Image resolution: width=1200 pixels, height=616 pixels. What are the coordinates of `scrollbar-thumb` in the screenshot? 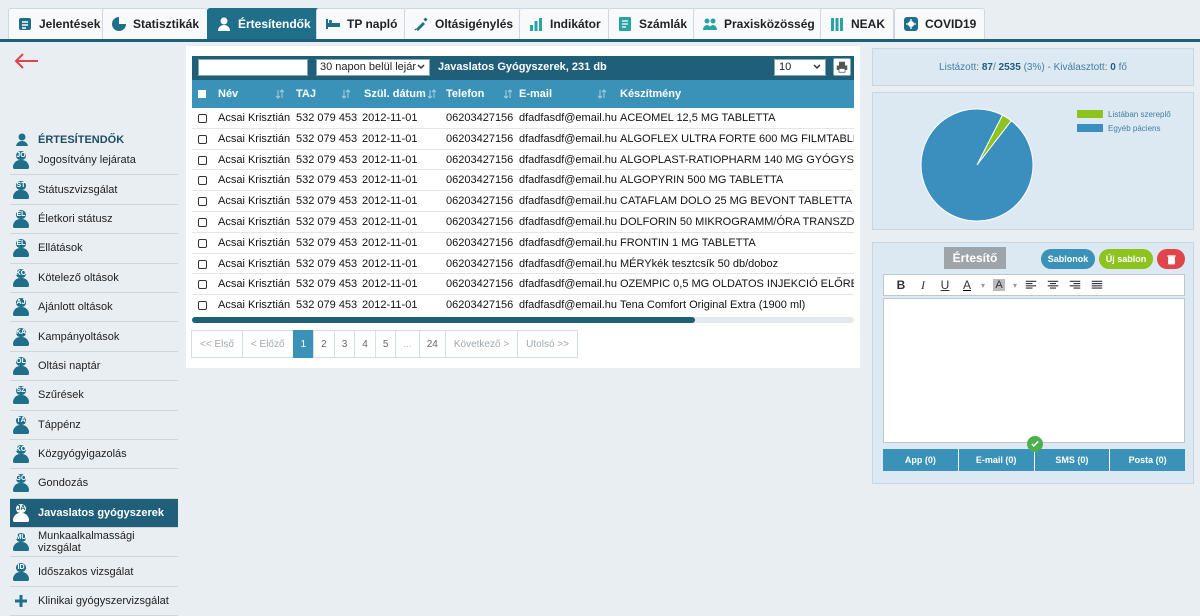 It's located at (444, 320).